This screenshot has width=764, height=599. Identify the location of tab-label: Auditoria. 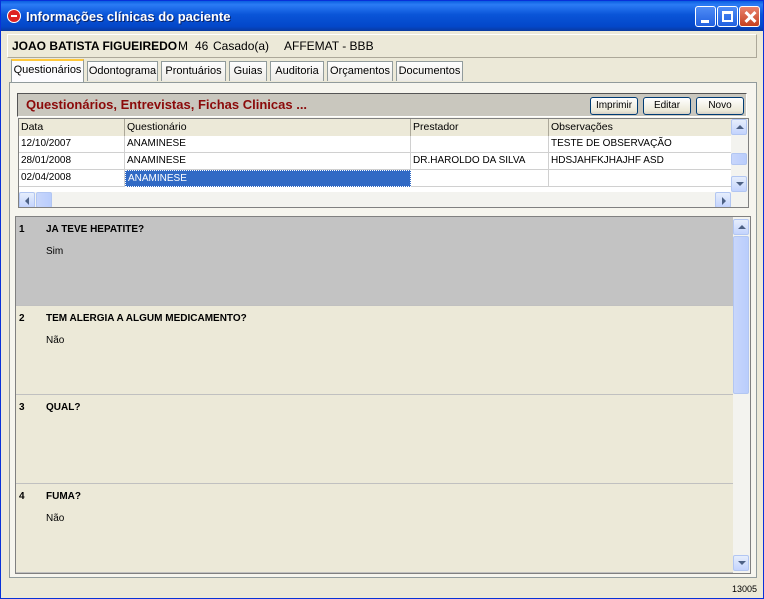
(297, 71).